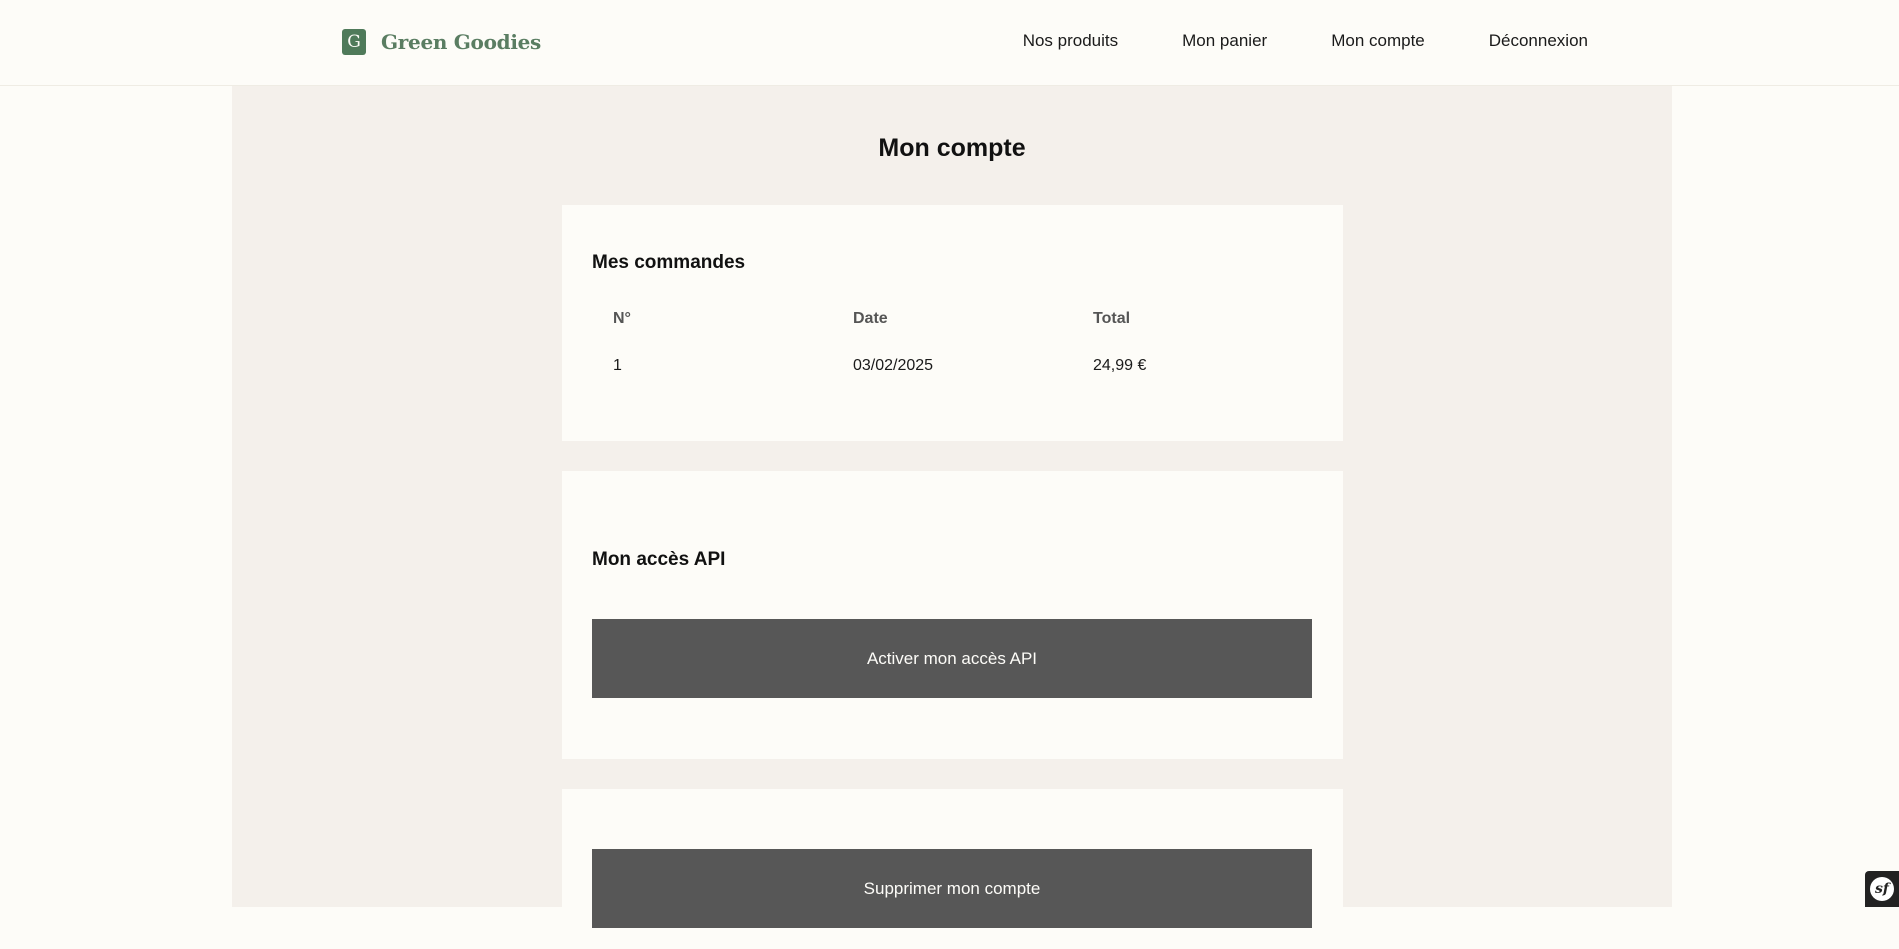 The image size is (1899, 949). Describe the element at coordinates (658, 560) in the screenshot. I see `api-title: Mon accès API` at that location.